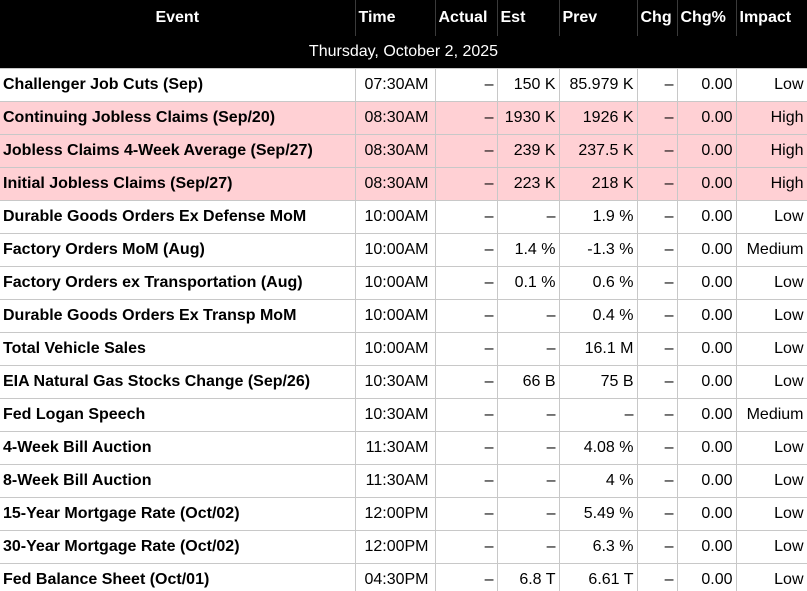 This screenshot has width=807, height=591. Describe the element at coordinates (528, 85) in the screenshot. I see `estimate-value: 150 K` at that location.